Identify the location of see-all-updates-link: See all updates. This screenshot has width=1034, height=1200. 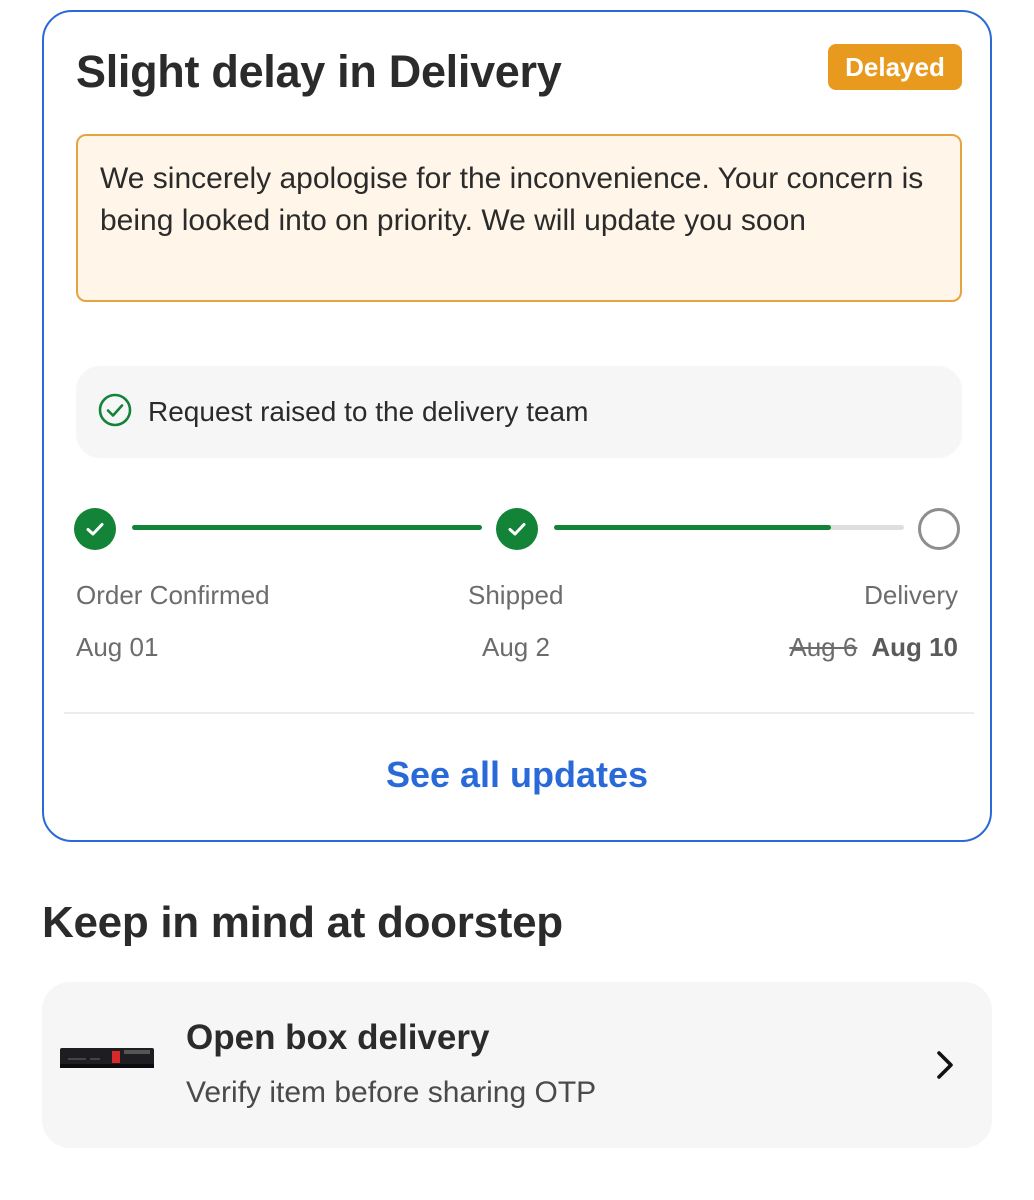
(517, 775).